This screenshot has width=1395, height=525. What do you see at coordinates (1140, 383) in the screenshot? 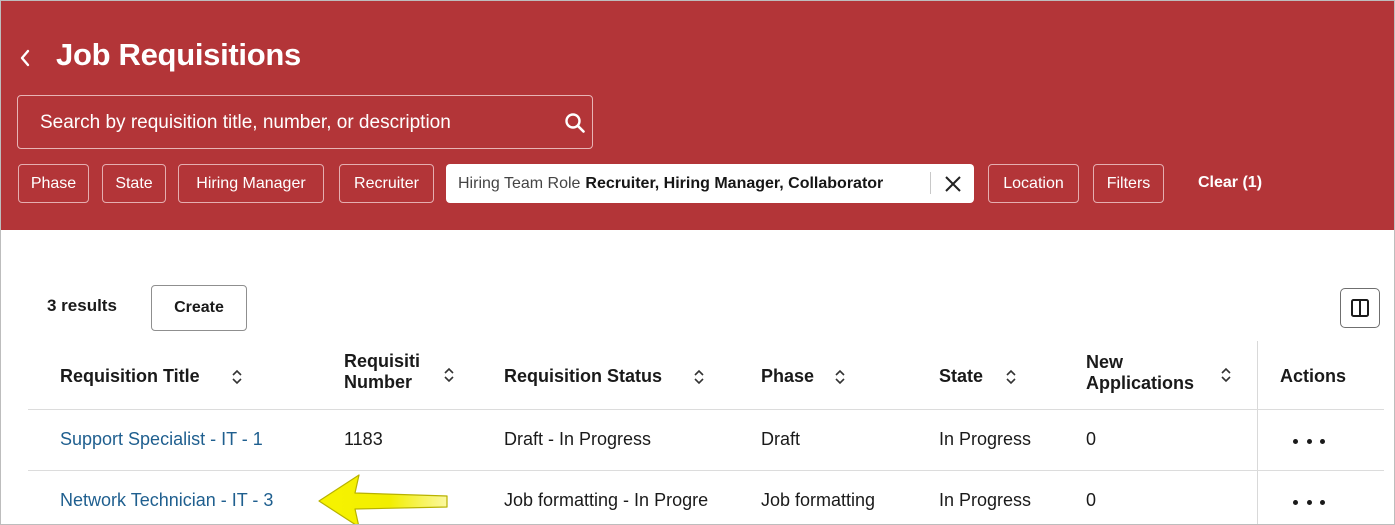
I see `column-header-new-applications-line2: Applications` at bounding box center [1140, 383].